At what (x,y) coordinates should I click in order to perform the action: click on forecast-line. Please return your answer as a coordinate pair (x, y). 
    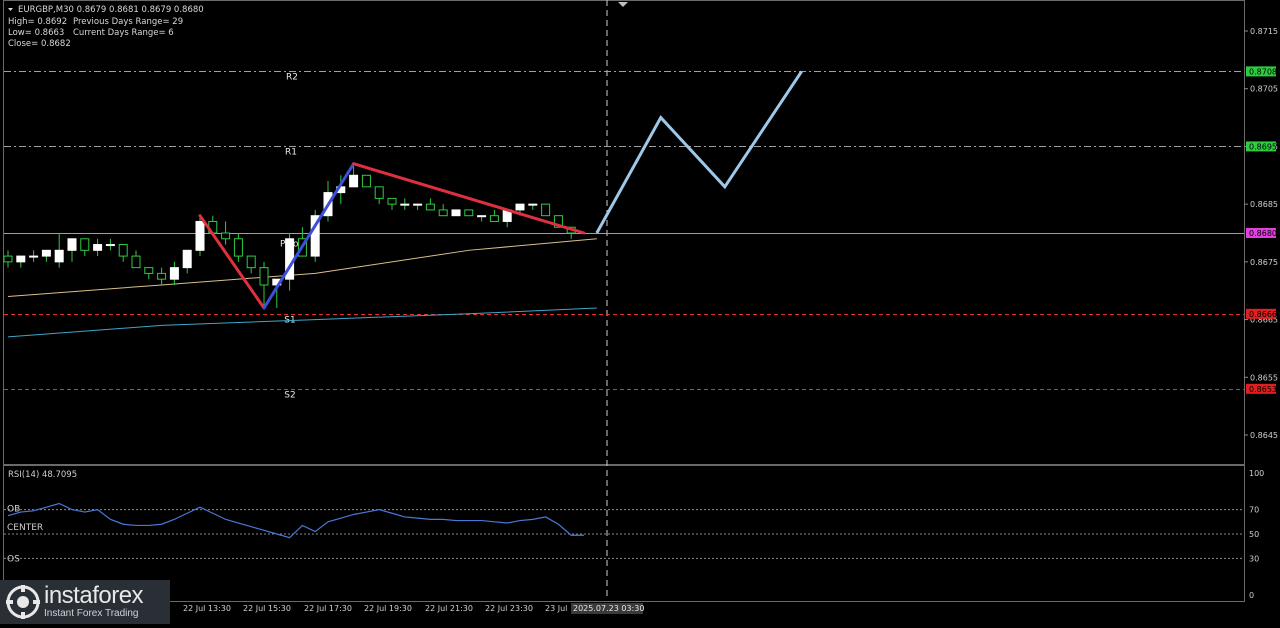
    Looking at the image, I should click on (699, 152).